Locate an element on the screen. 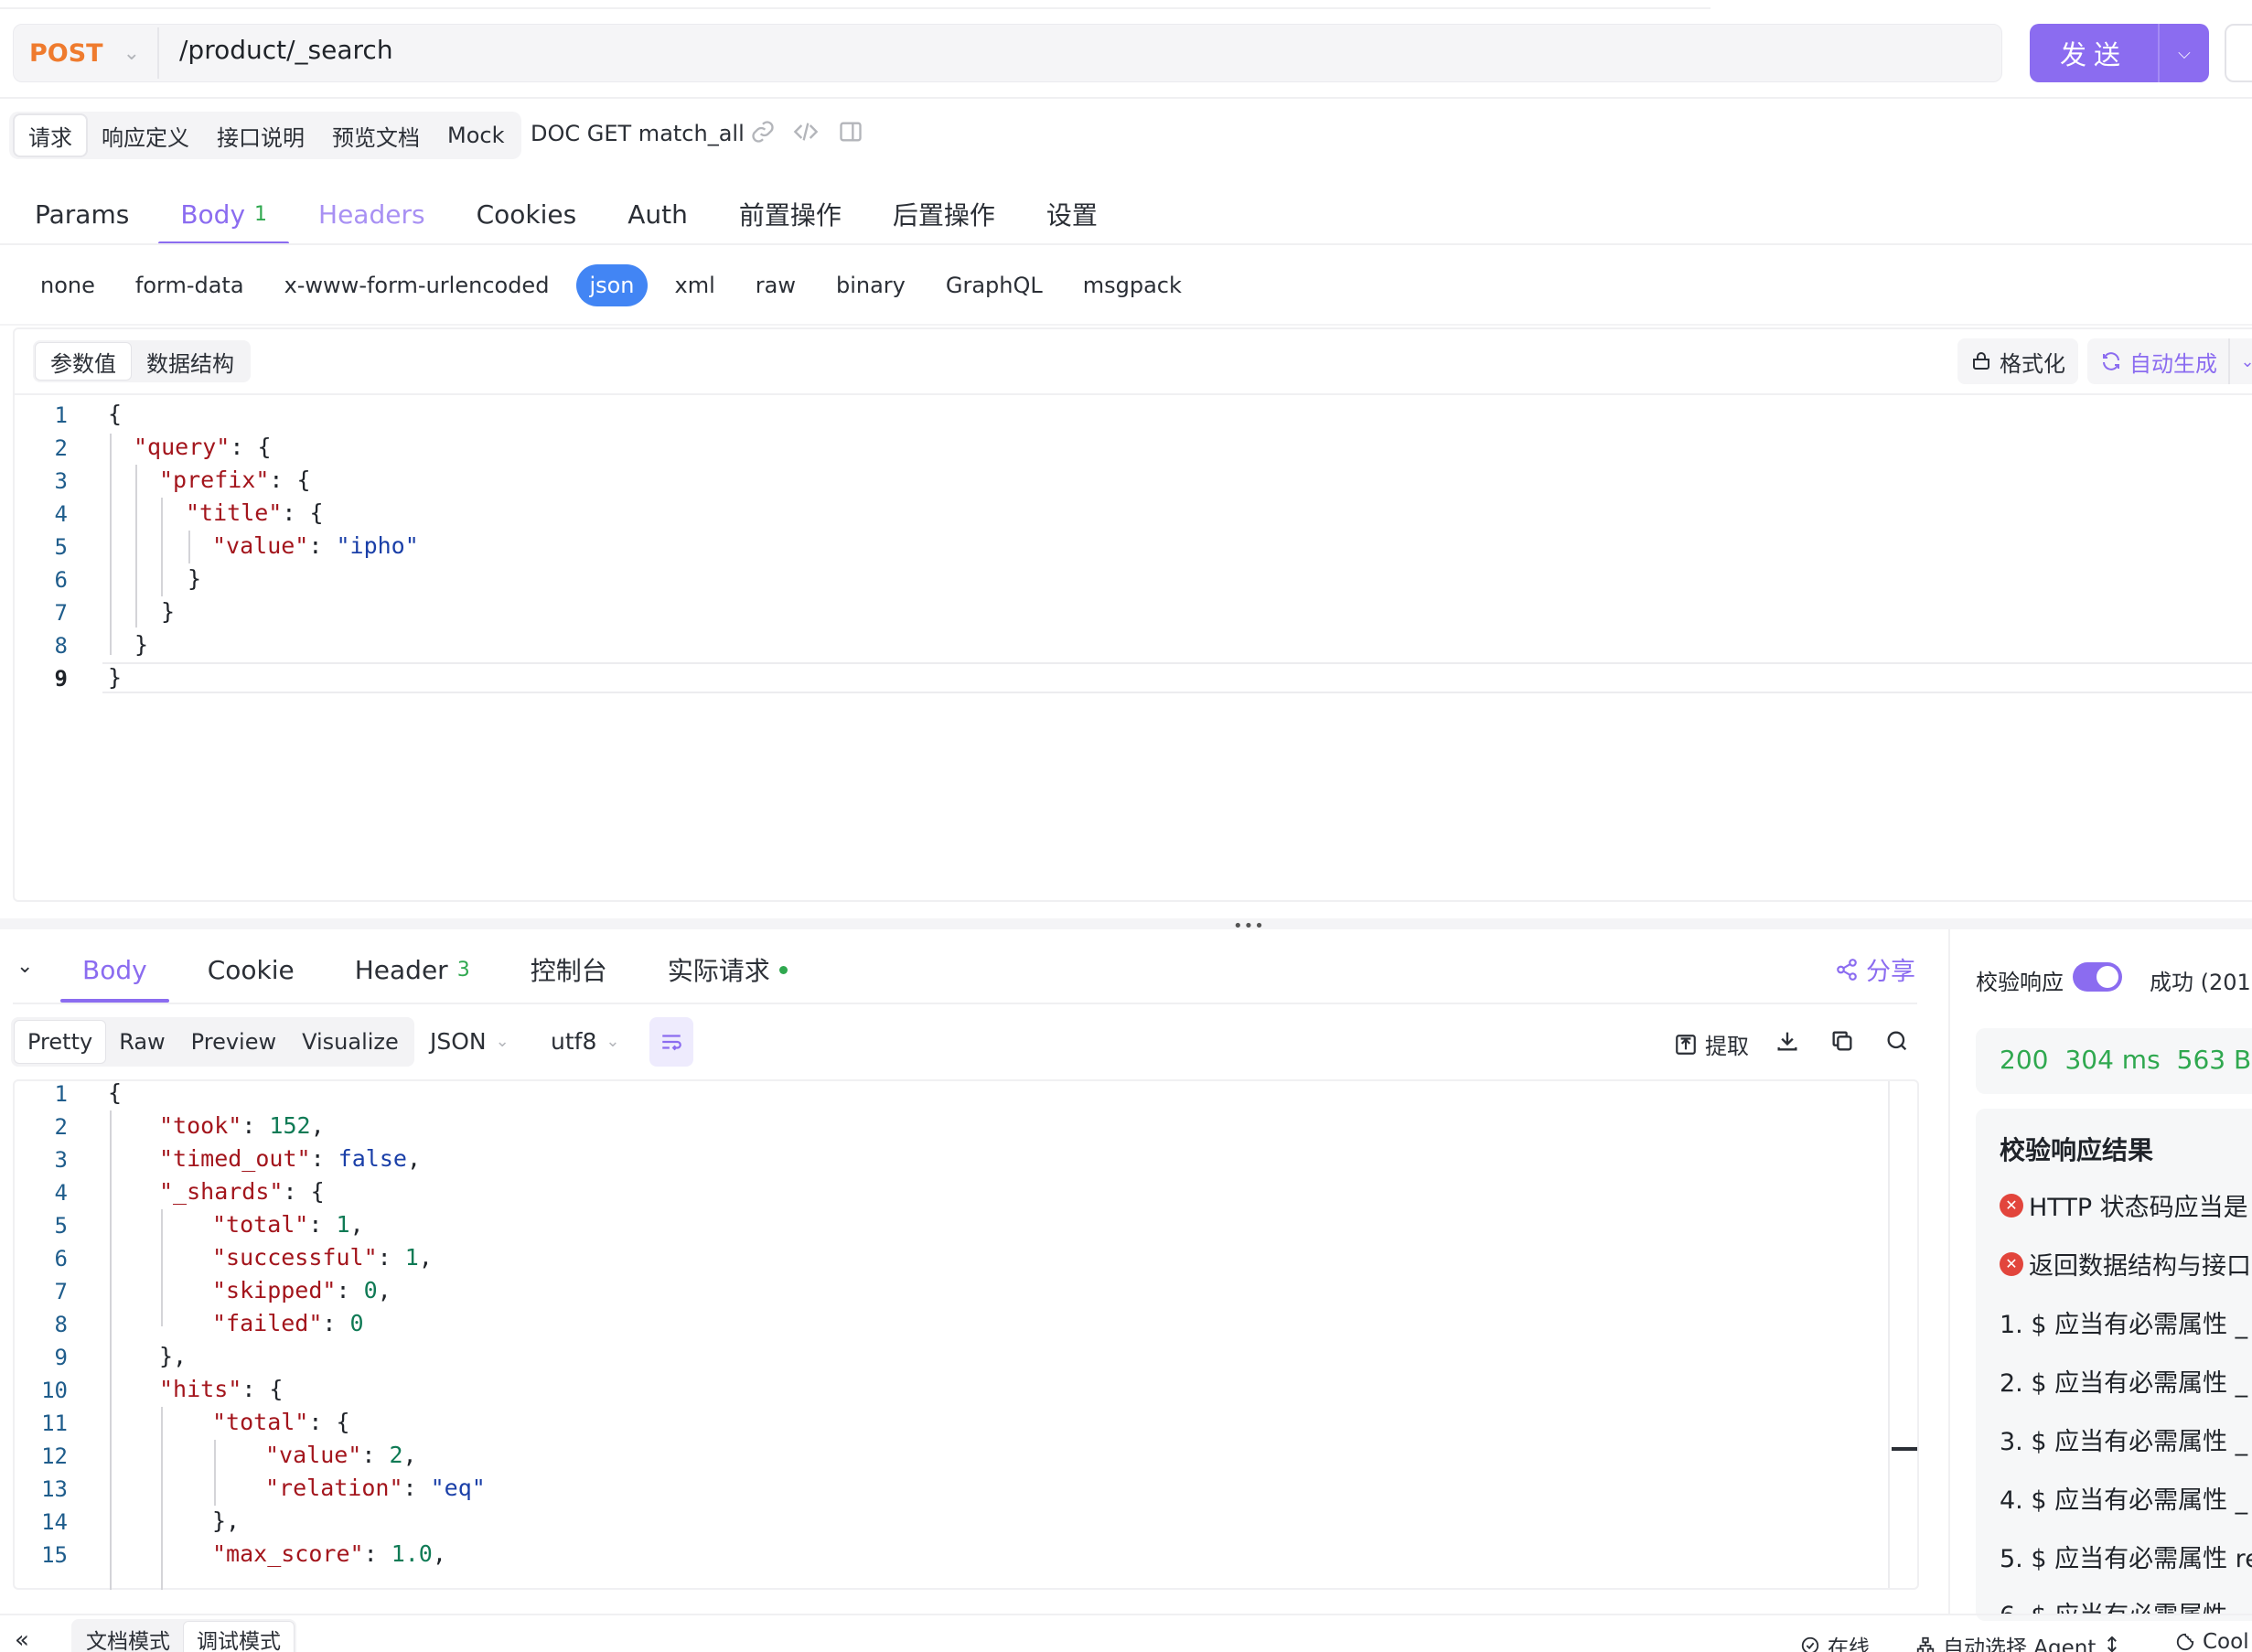  line-number: 7 is located at coordinates (61, 613).